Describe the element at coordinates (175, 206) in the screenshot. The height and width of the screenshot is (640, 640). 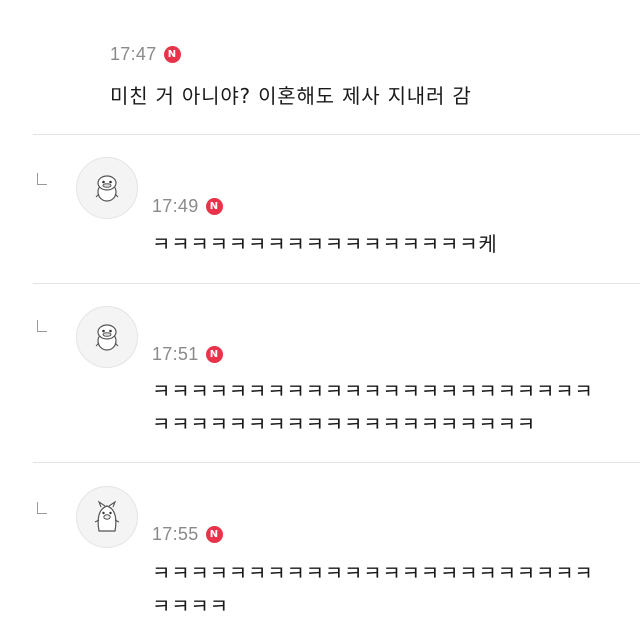
I see `reply-timestamp: 17:49` at that location.